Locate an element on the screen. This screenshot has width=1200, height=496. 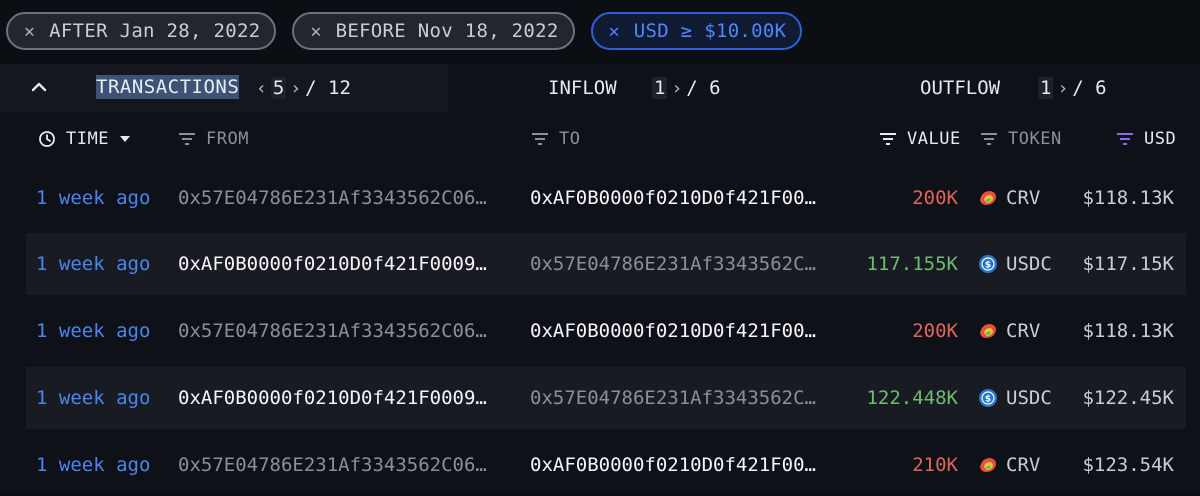
column-header-from-label: FROM is located at coordinates (227, 139).